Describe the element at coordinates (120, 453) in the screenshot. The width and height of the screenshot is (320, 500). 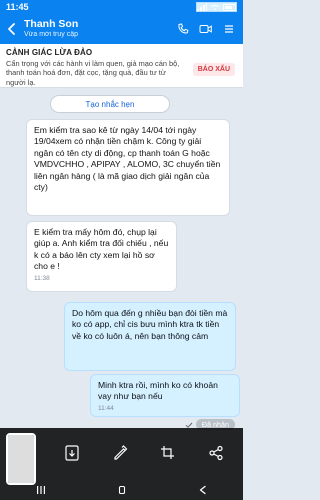
I see `edit-icon` at that location.